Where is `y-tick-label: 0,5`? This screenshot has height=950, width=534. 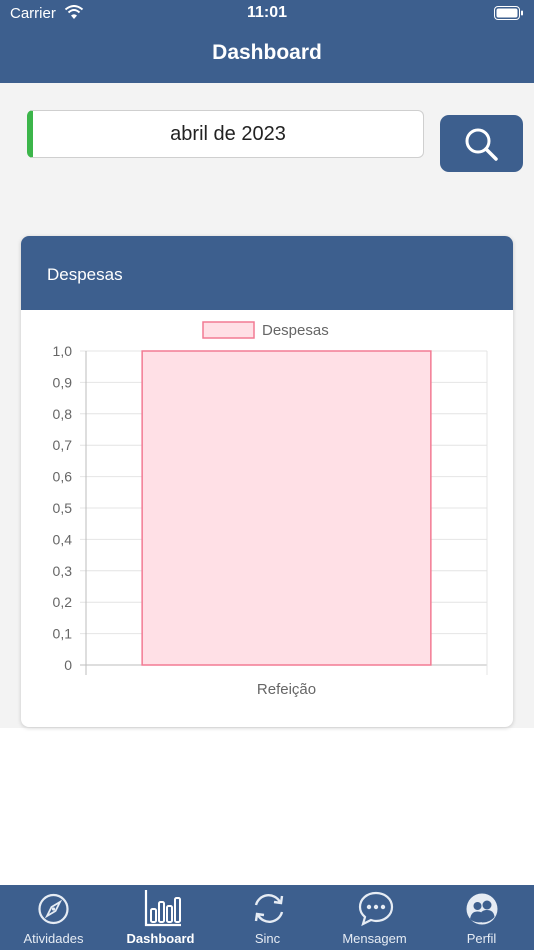 y-tick-label: 0,5 is located at coordinates (63, 508).